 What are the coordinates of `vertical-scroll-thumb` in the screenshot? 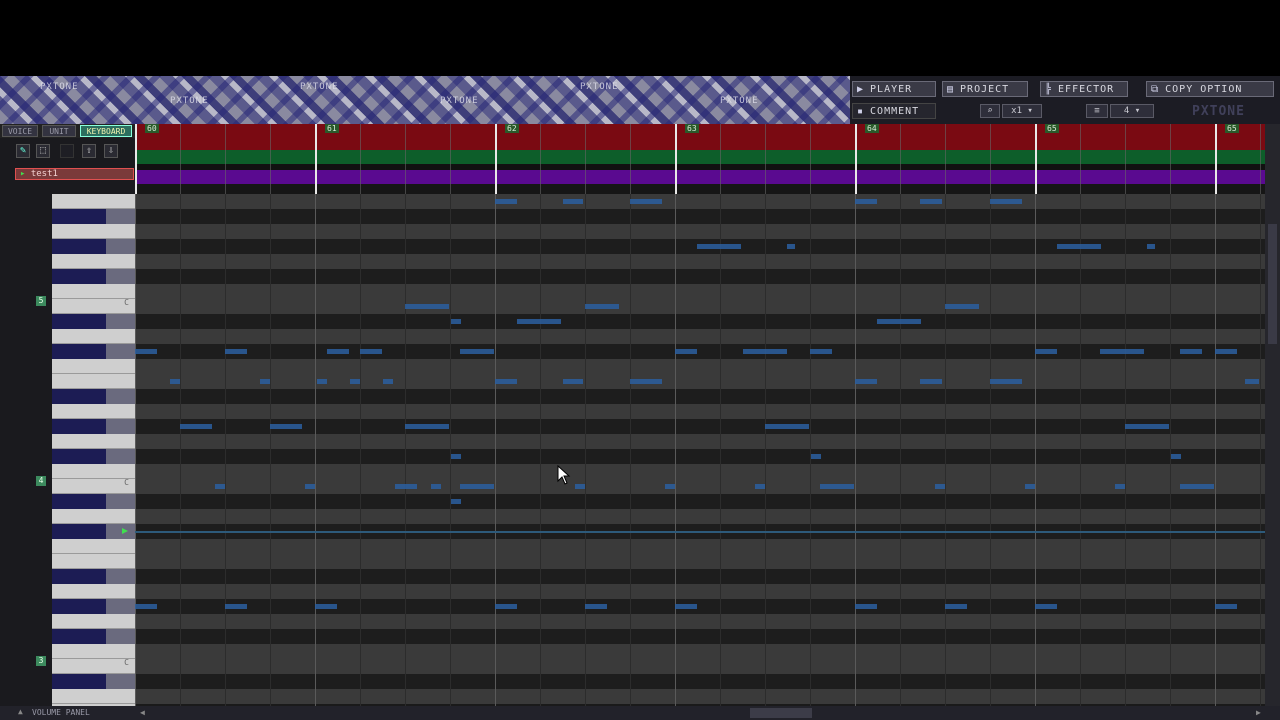 It's located at (1272, 284).